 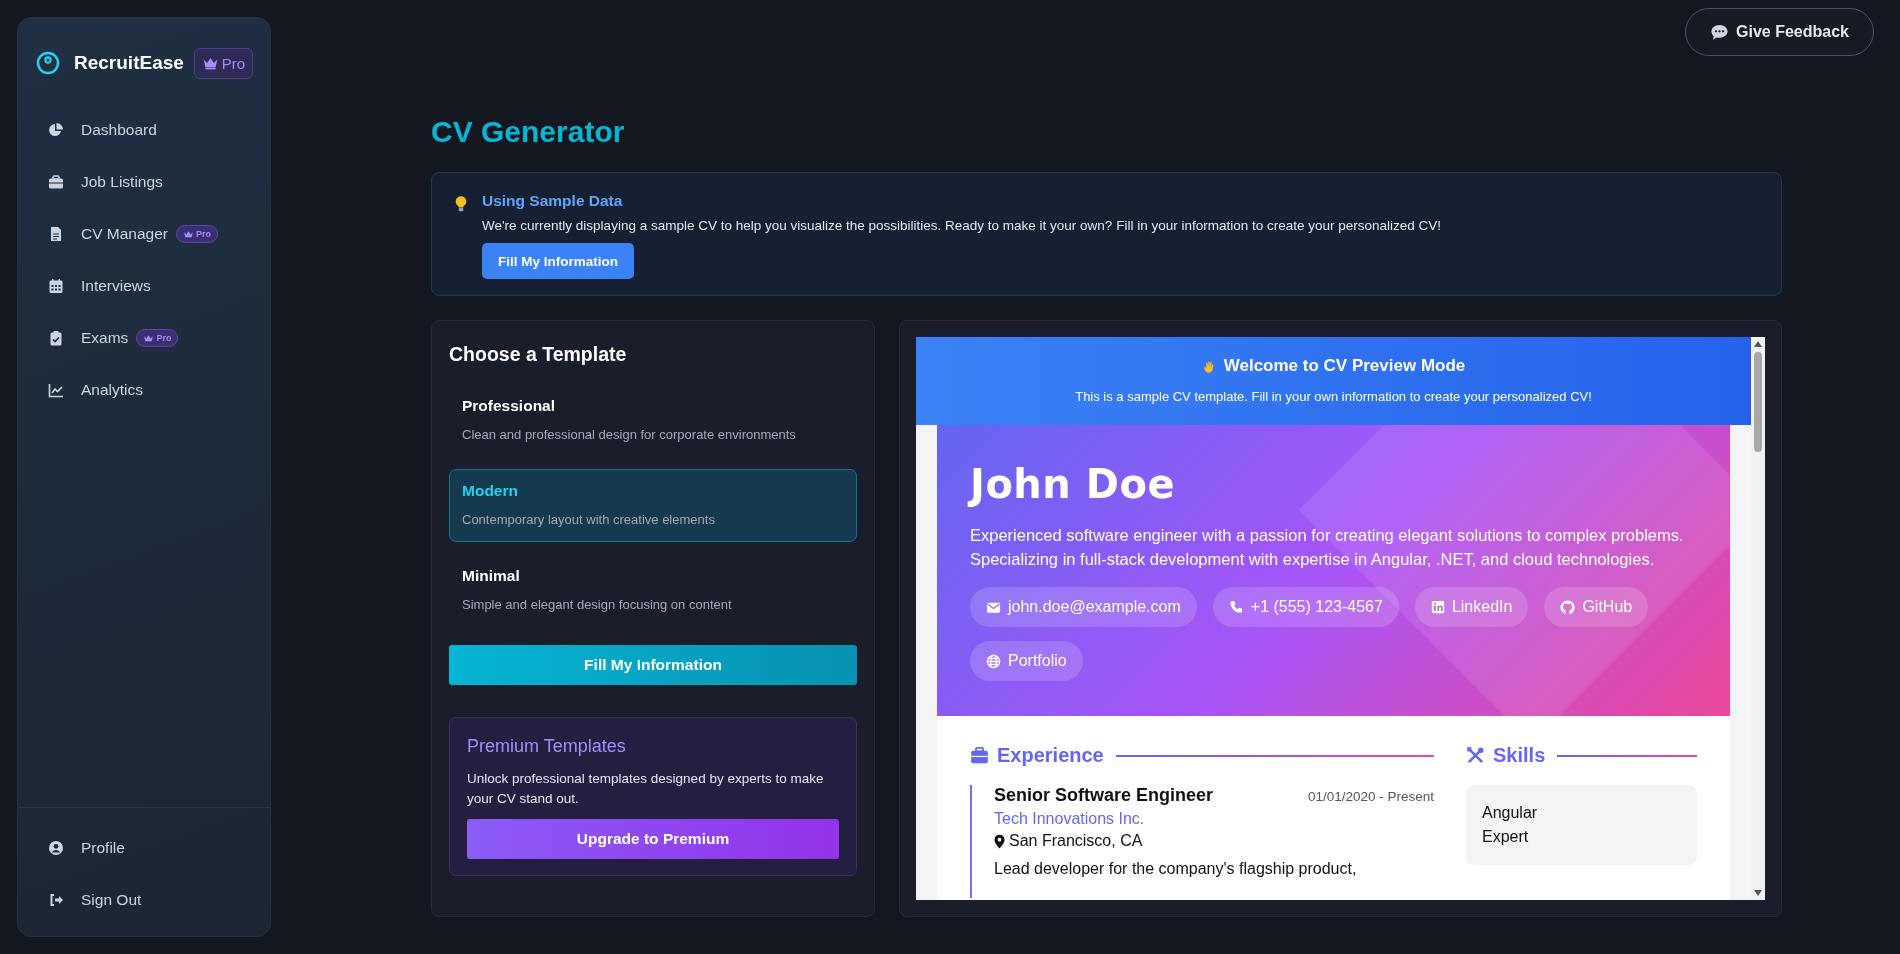 I want to click on github-icon, so click(x=1568, y=607).